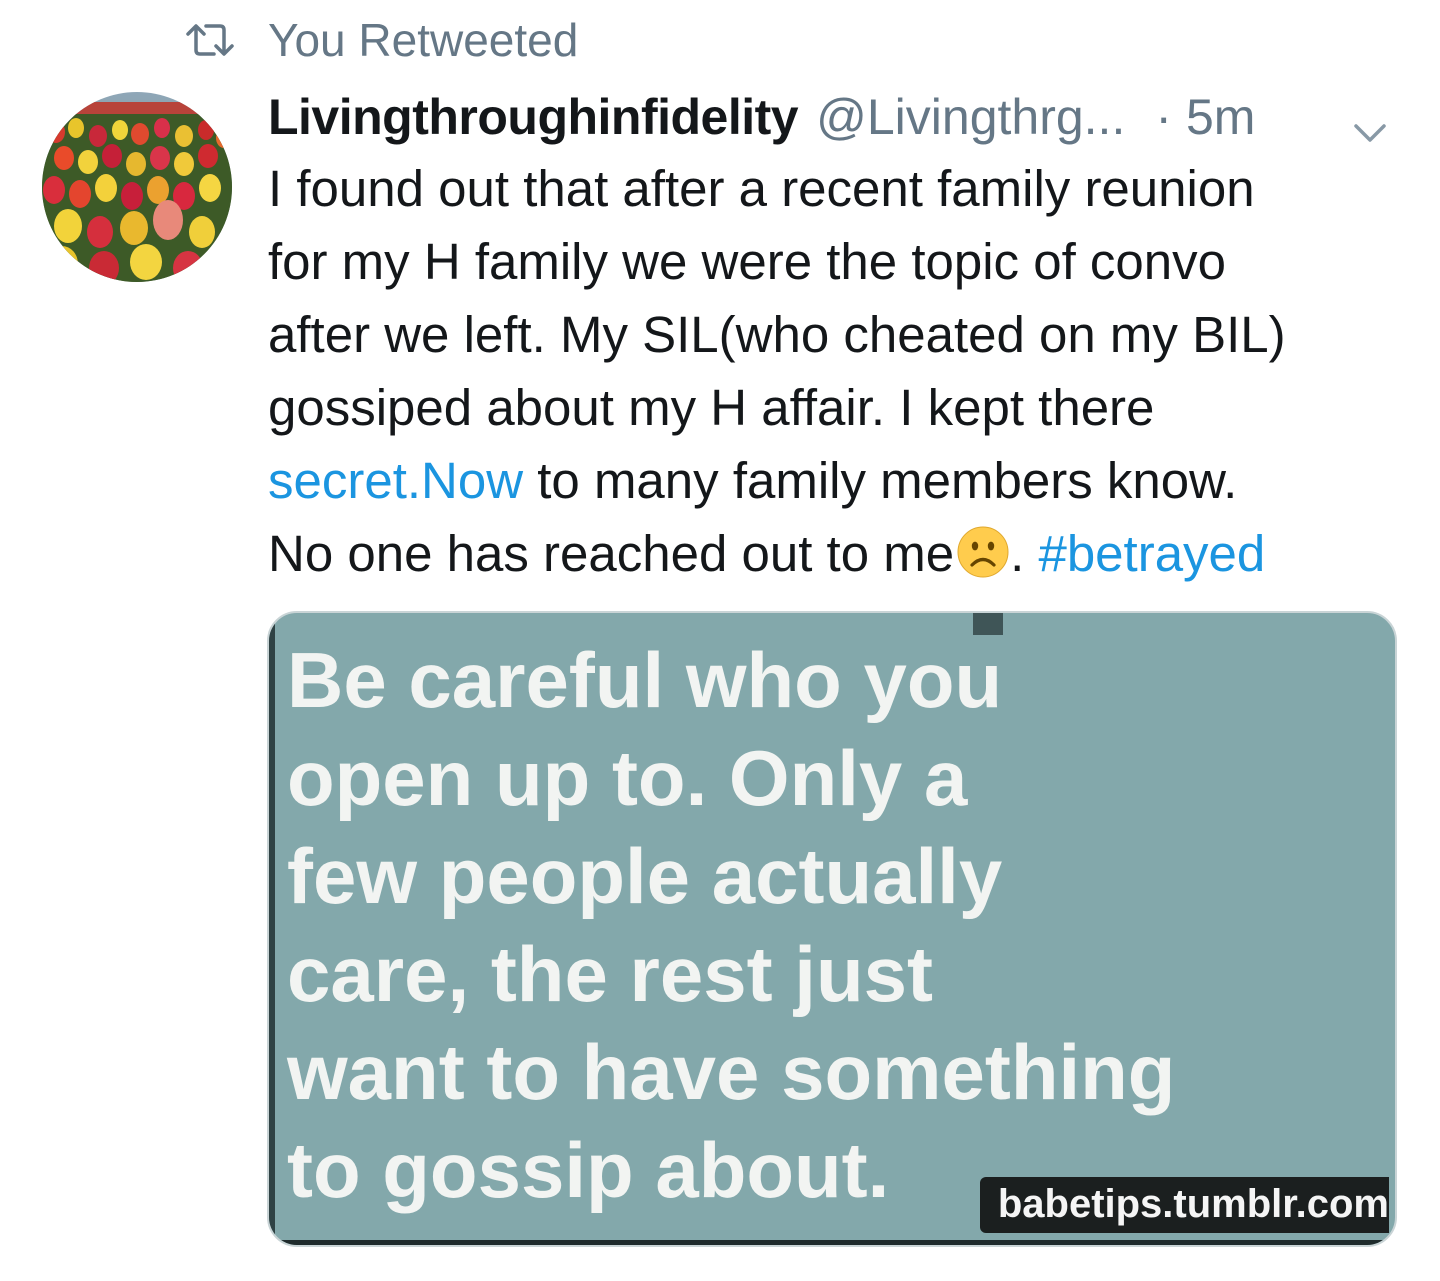 The height and width of the screenshot is (1281, 1440). I want to click on tulip-field-avatar, so click(137, 187).